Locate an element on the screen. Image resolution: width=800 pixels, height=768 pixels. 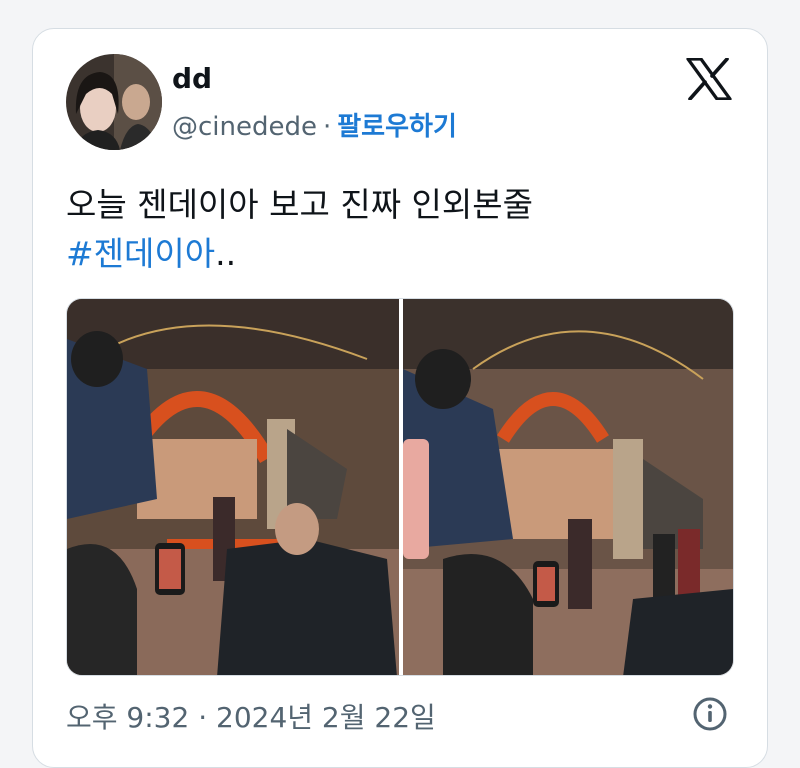
hashtag-link: #젠데이아 is located at coordinates (140, 253).